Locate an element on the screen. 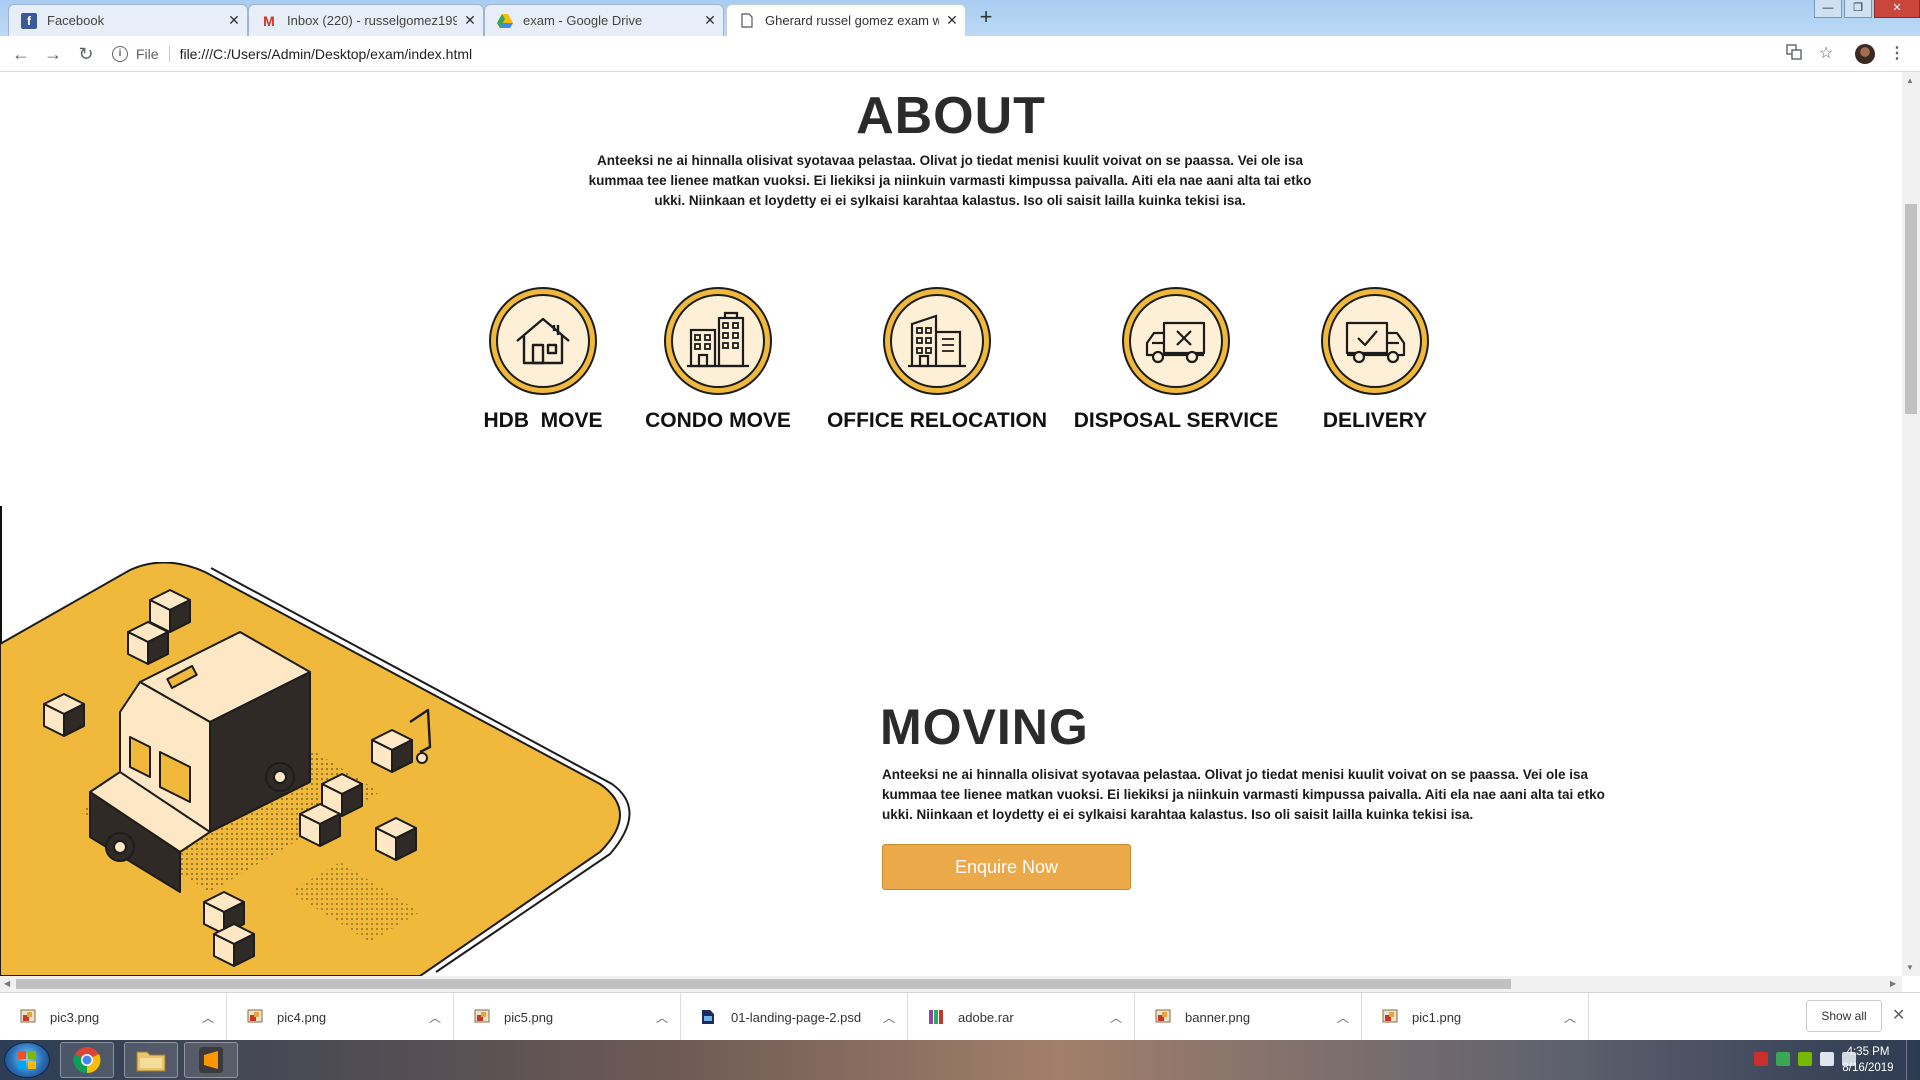 The height and width of the screenshot is (1080, 1920). horizontal-scroll-thumb is located at coordinates (763, 984).